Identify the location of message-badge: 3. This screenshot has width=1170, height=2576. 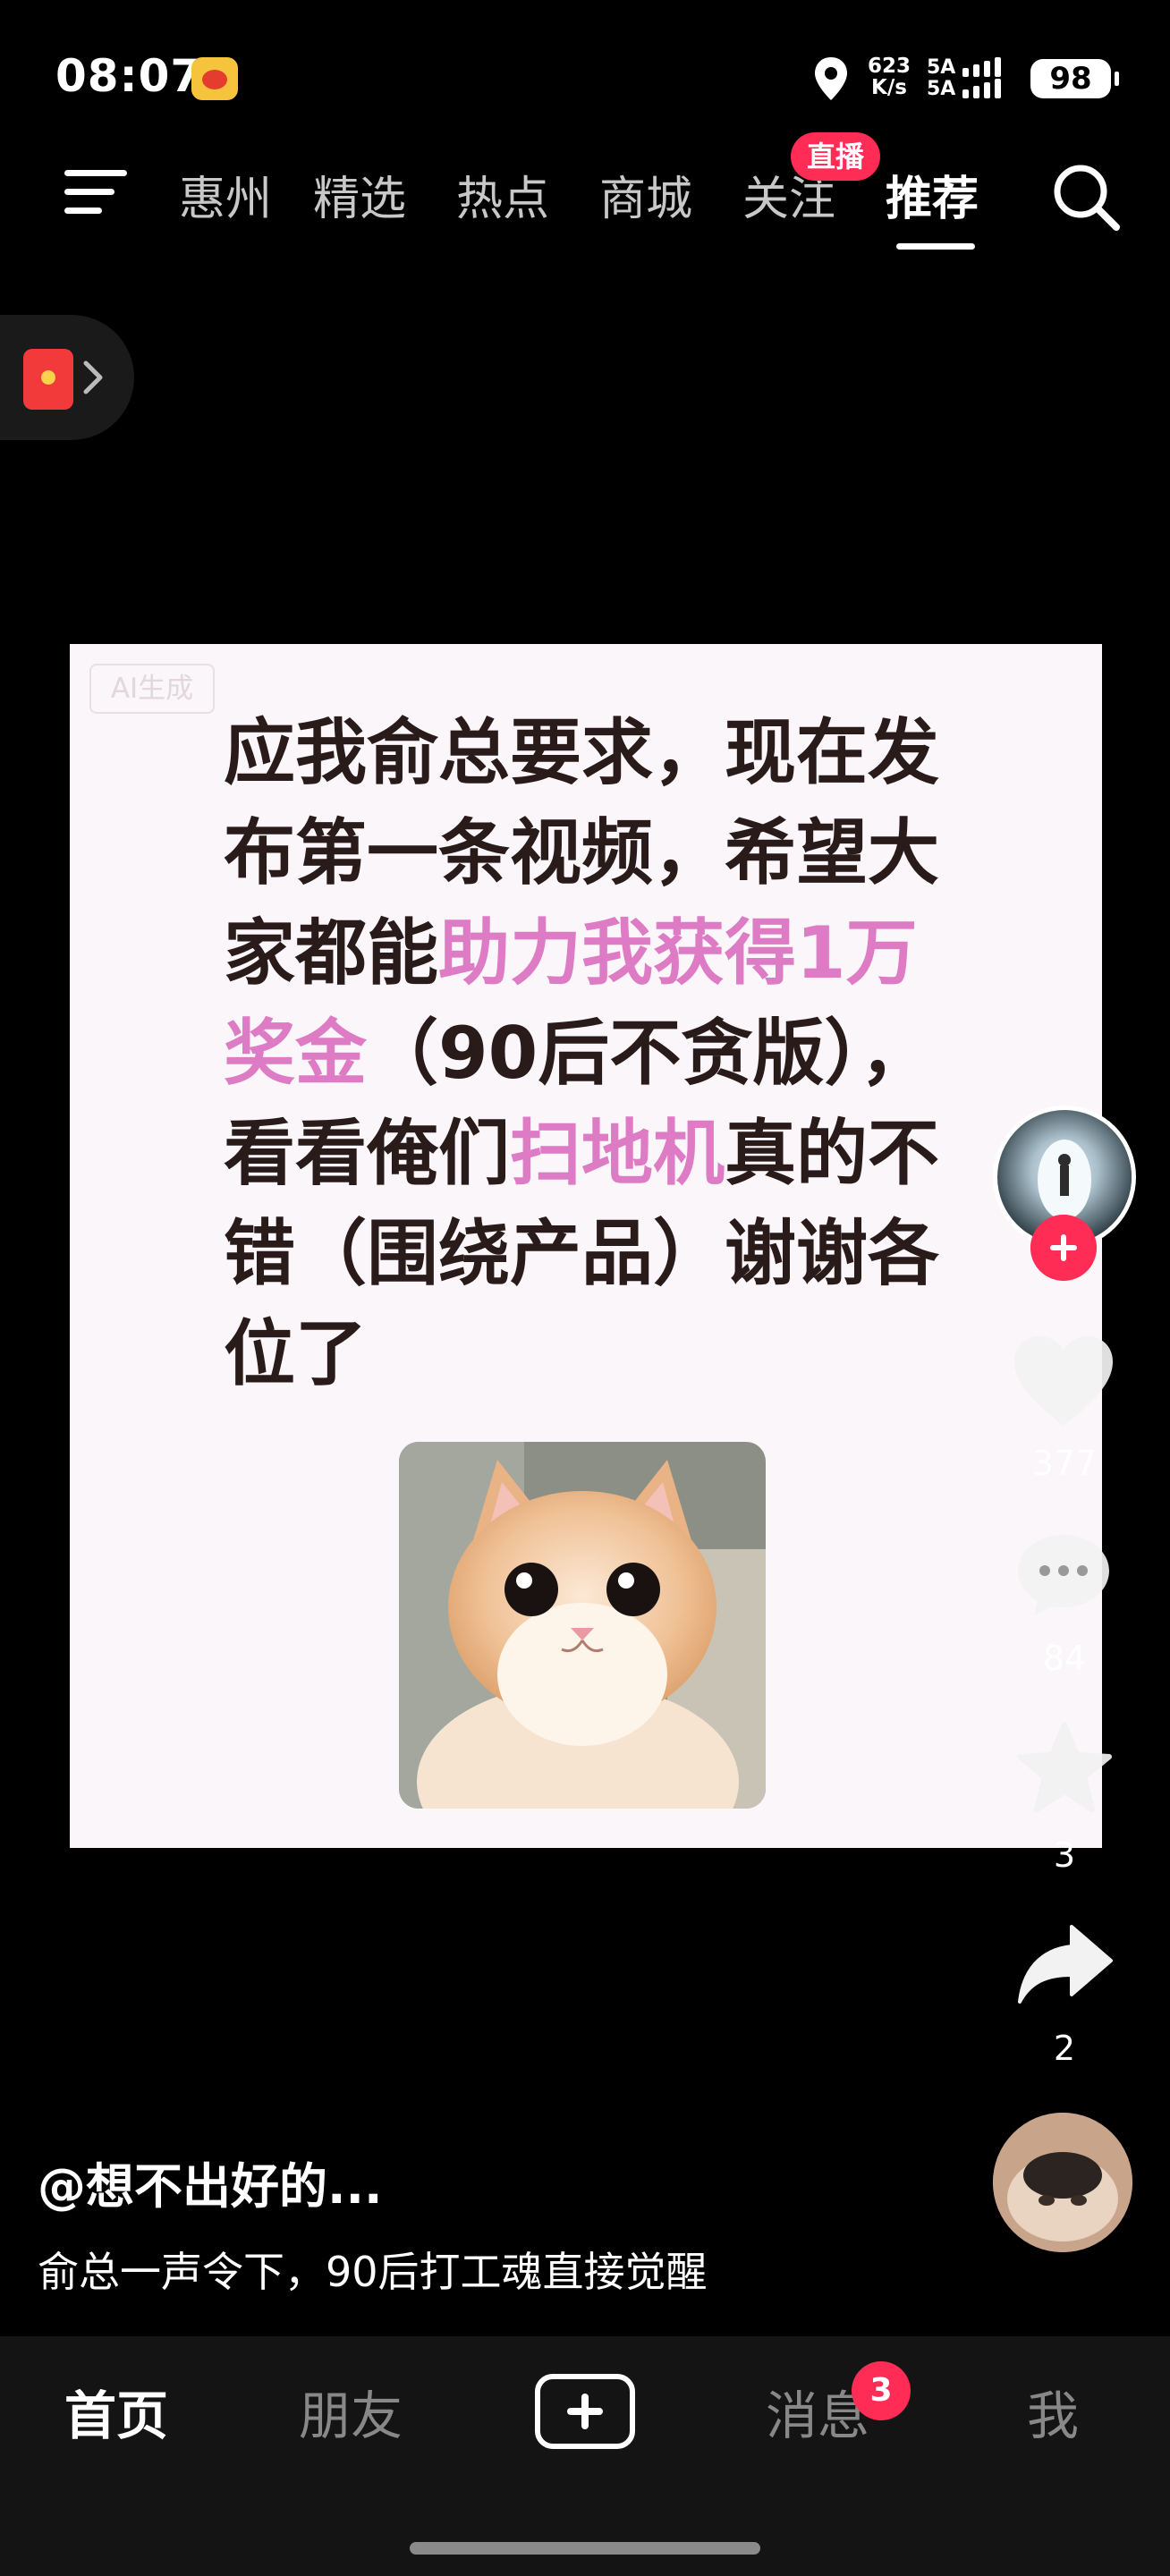
(881, 2390).